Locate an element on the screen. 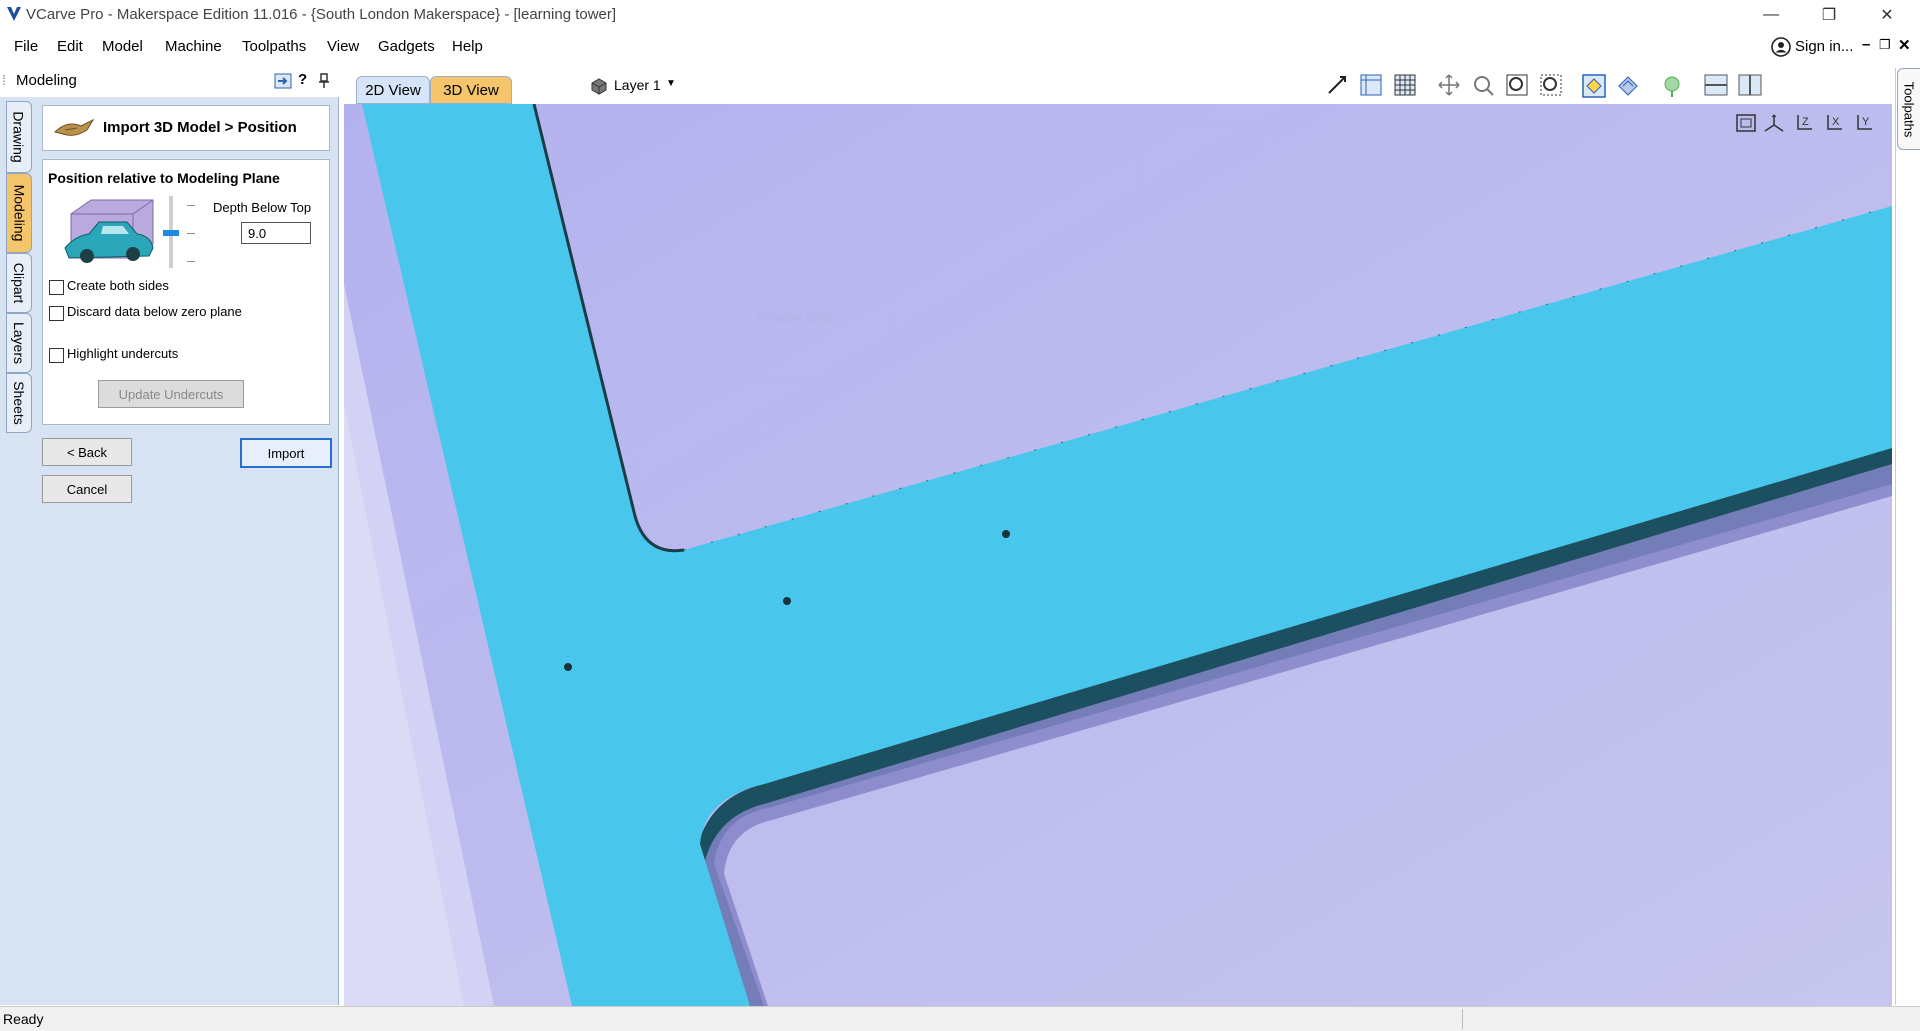  tab-toolpaths: Toolpaths is located at coordinates (1908, 109).